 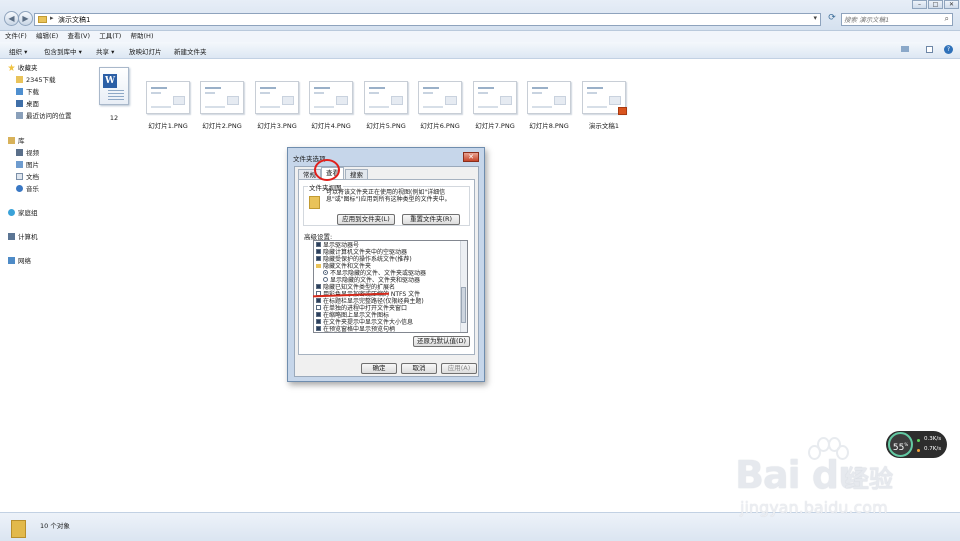 What do you see at coordinates (480, 50) in the screenshot?
I see `command-bar: 组织 ▾ 包含到库中 ▾ 共享 ▾ 放映幻灯片 新建文件夹 ?` at bounding box center [480, 50].